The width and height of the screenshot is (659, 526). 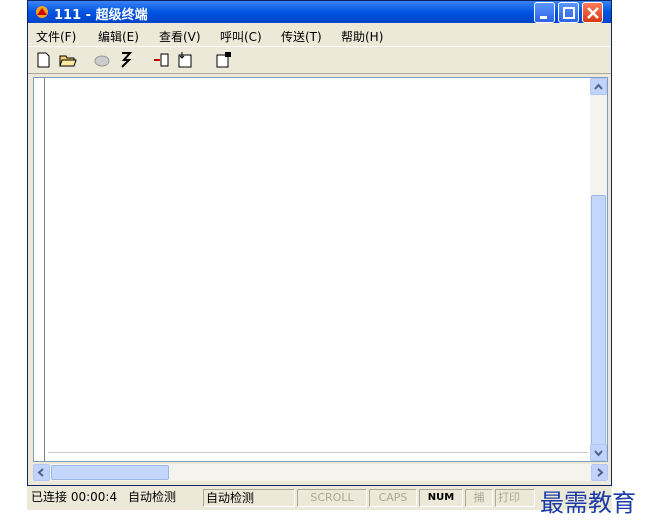 I want to click on toolbar, so click(x=319, y=60).